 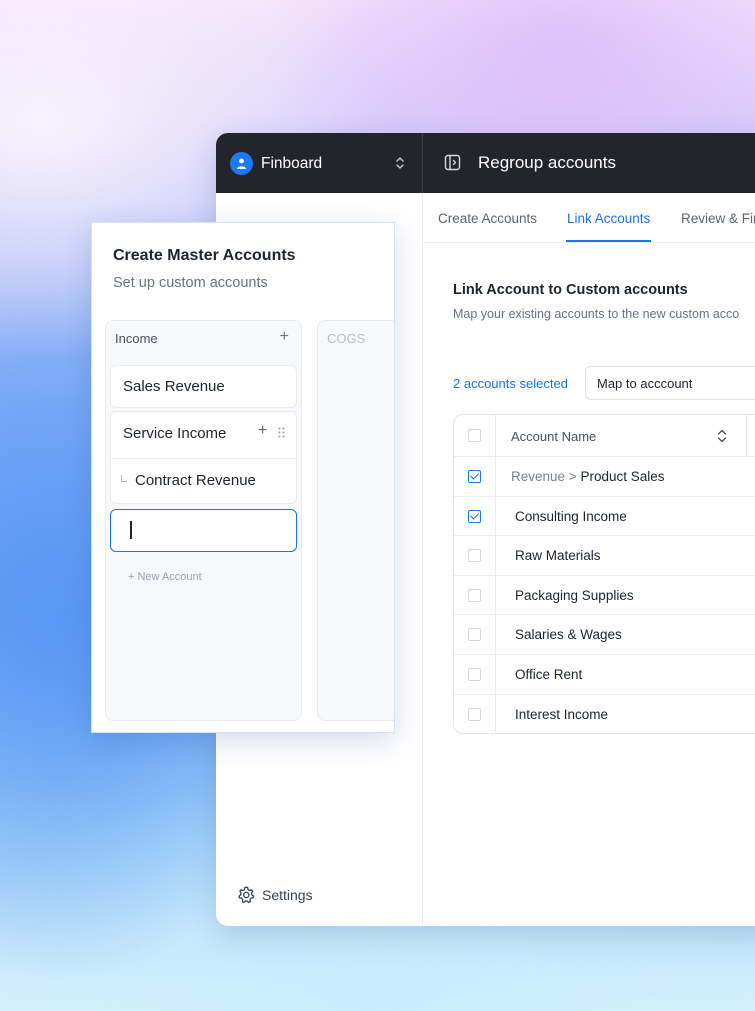 What do you see at coordinates (355, 520) in the screenshot?
I see `cogs-column: COGS` at bounding box center [355, 520].